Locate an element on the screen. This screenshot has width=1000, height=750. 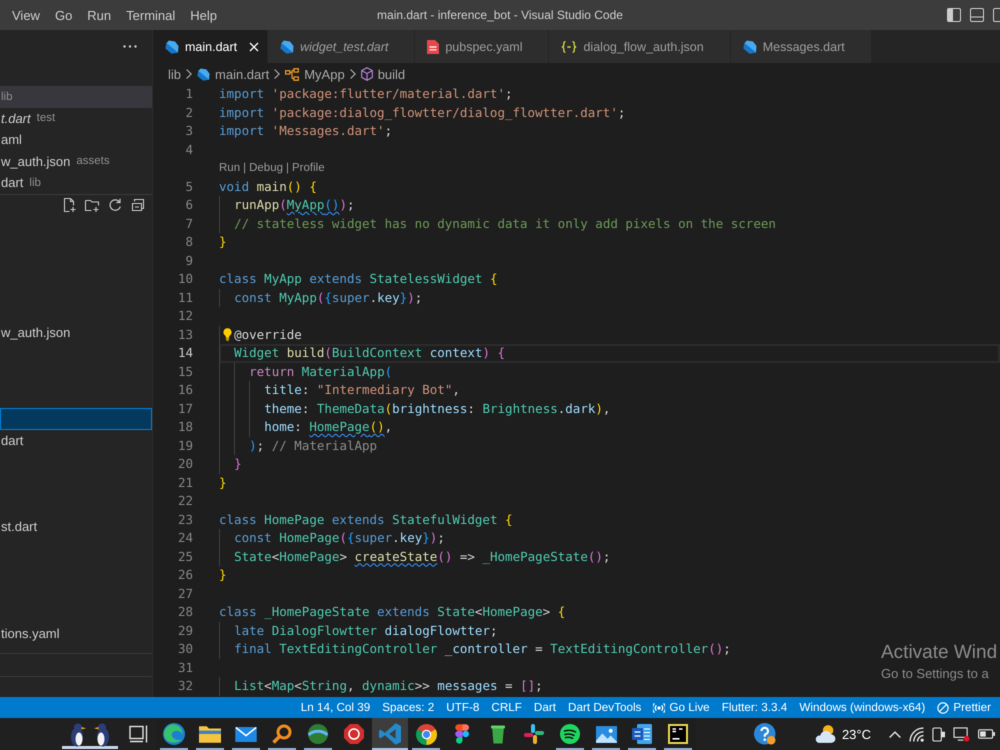
line-number: 25 is located at coordinates (184, 557).